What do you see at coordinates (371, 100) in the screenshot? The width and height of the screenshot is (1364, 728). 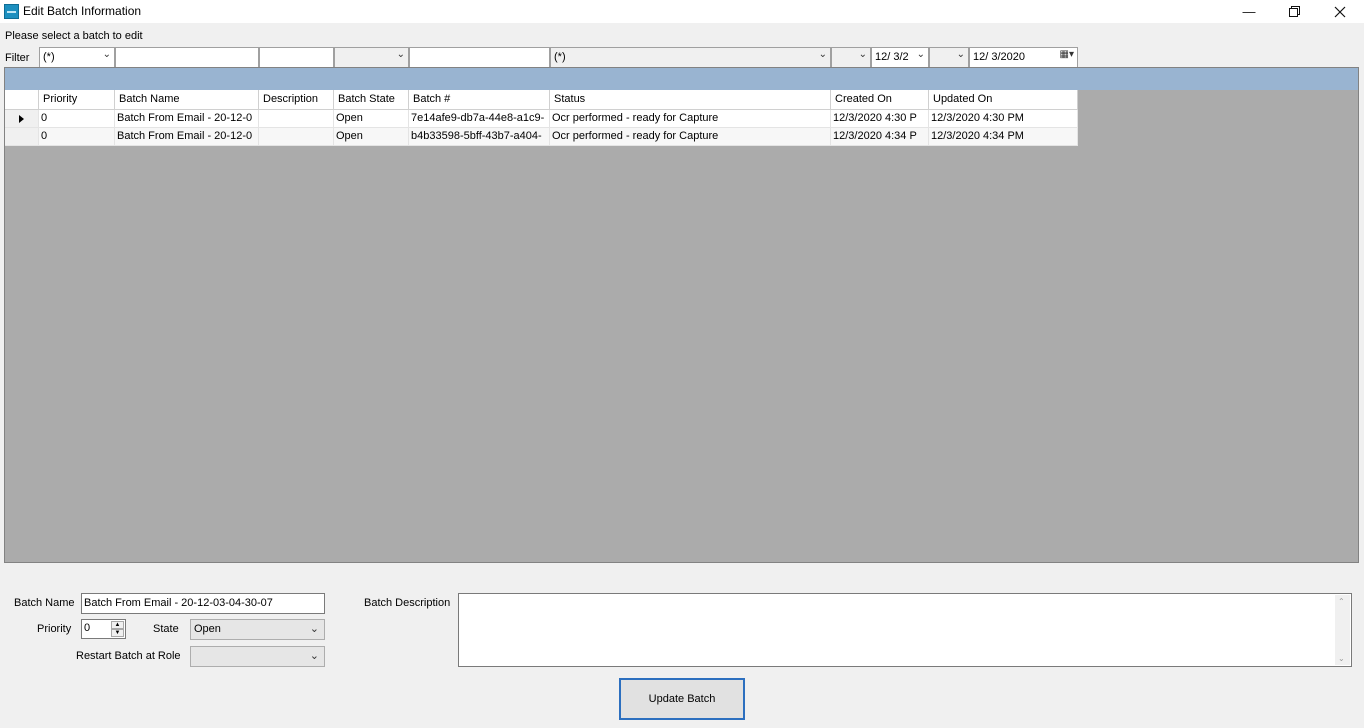 I see `column-header-batch-state: Batch State` at bounding box center [371, 100].